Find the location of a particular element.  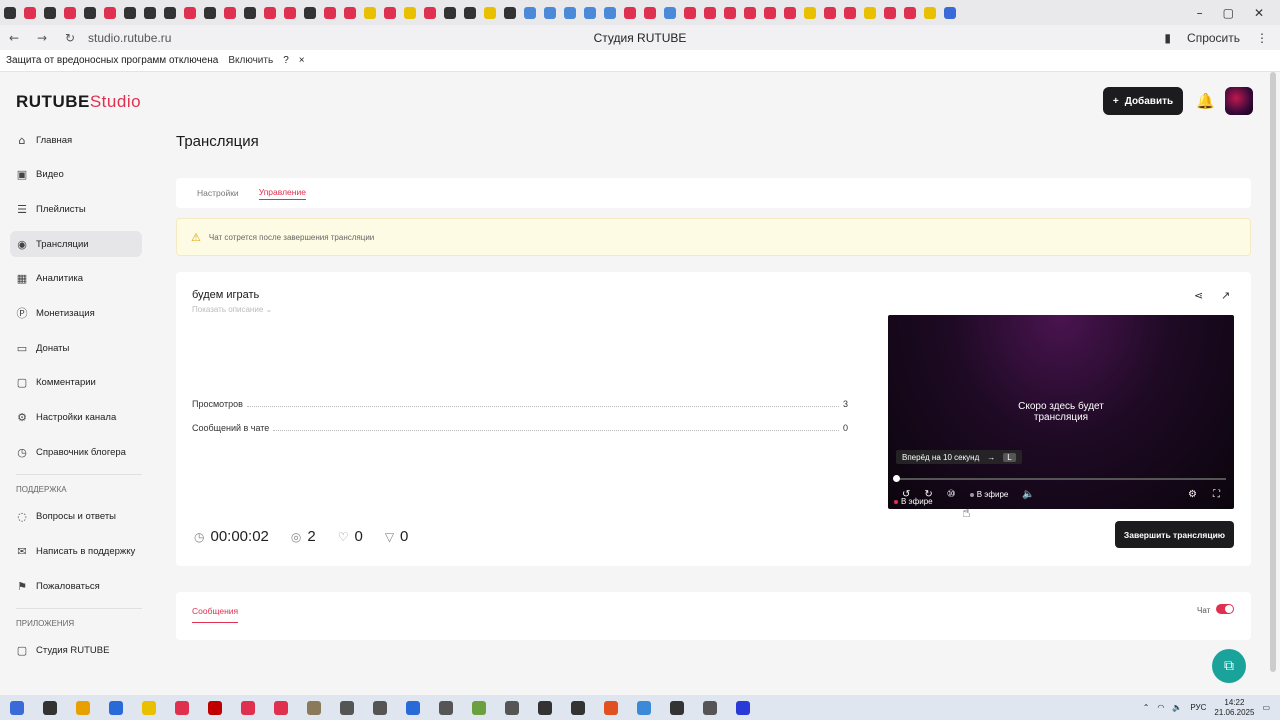

network-icon: ◠ is located at coordinates (1160, 707).